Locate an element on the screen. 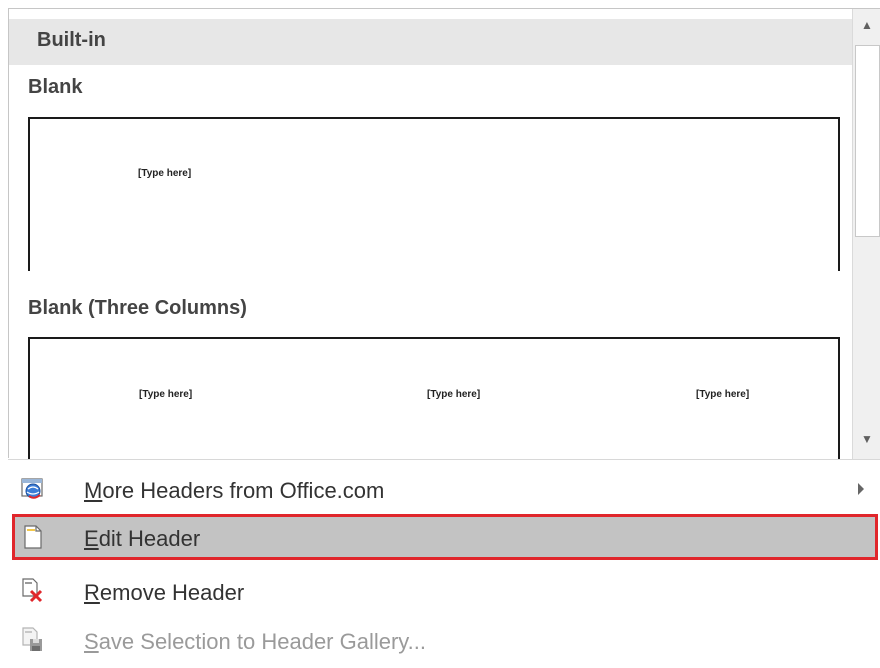 Image resolution: width=880 pixels, height=668 pixels. gallery-scrollbar: ▲ ▼ is located at coordinates (866, 234).